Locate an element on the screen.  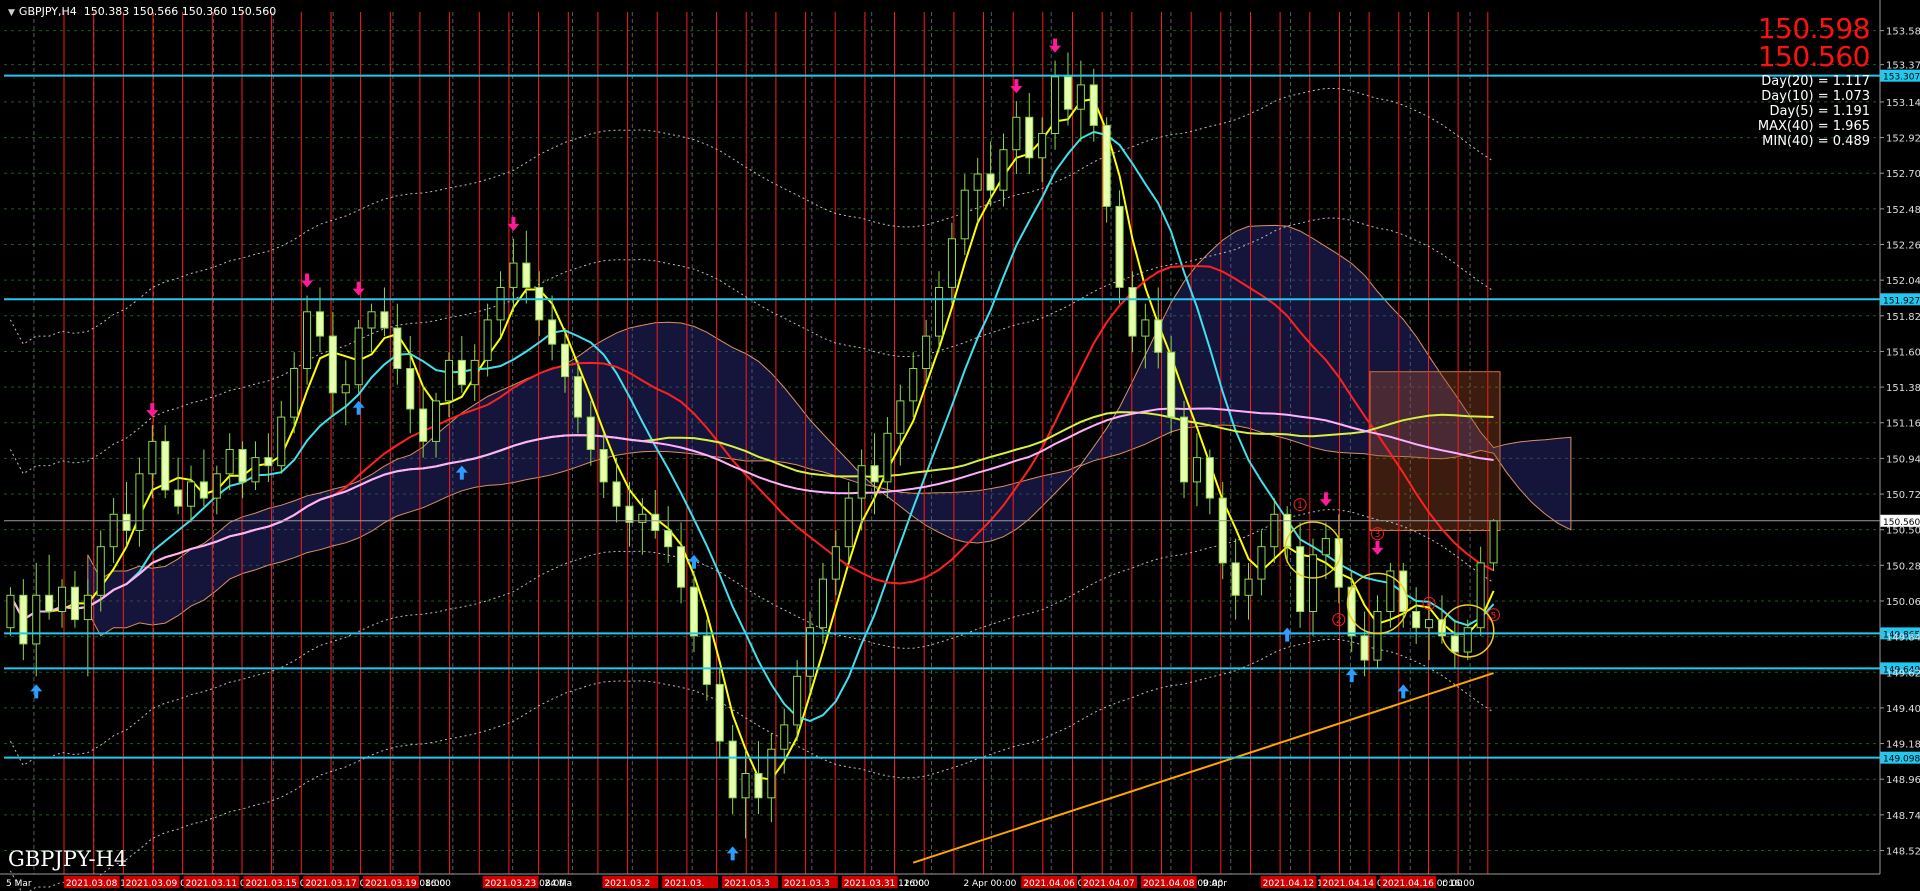
y-tick-label: 153.375 is located at coordinates (1903, 66).